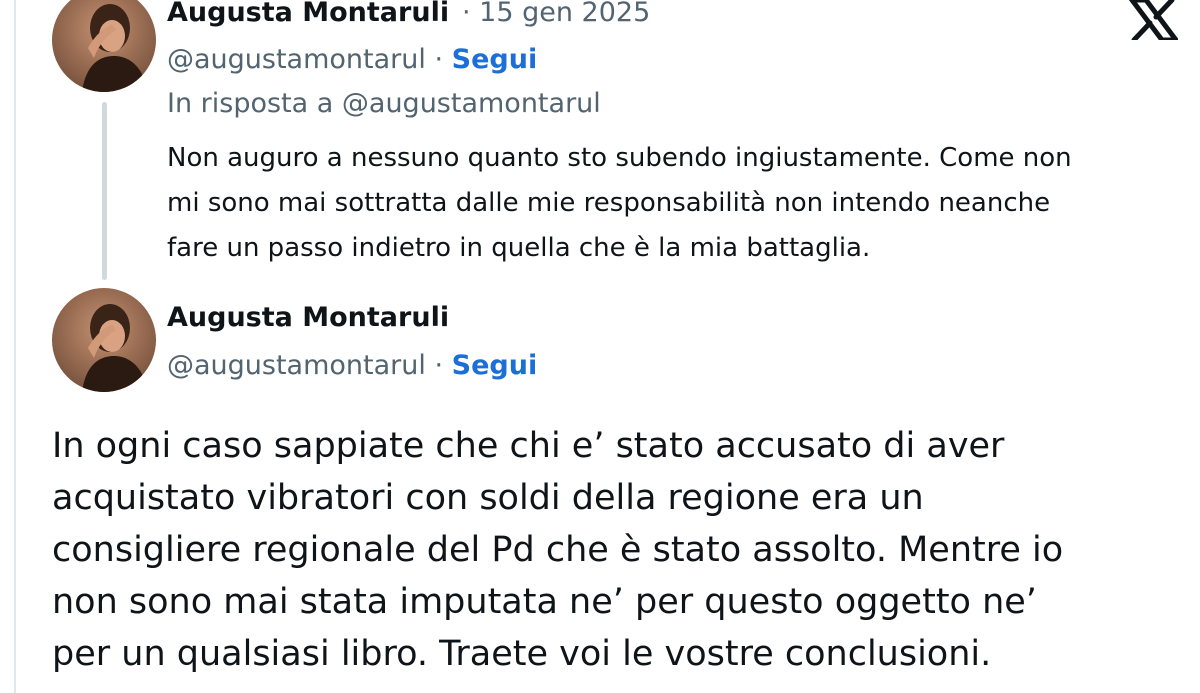 The height and width of the screenshot is (693, 1200). I want to click on x-logo-icon, so click(1154, 21).